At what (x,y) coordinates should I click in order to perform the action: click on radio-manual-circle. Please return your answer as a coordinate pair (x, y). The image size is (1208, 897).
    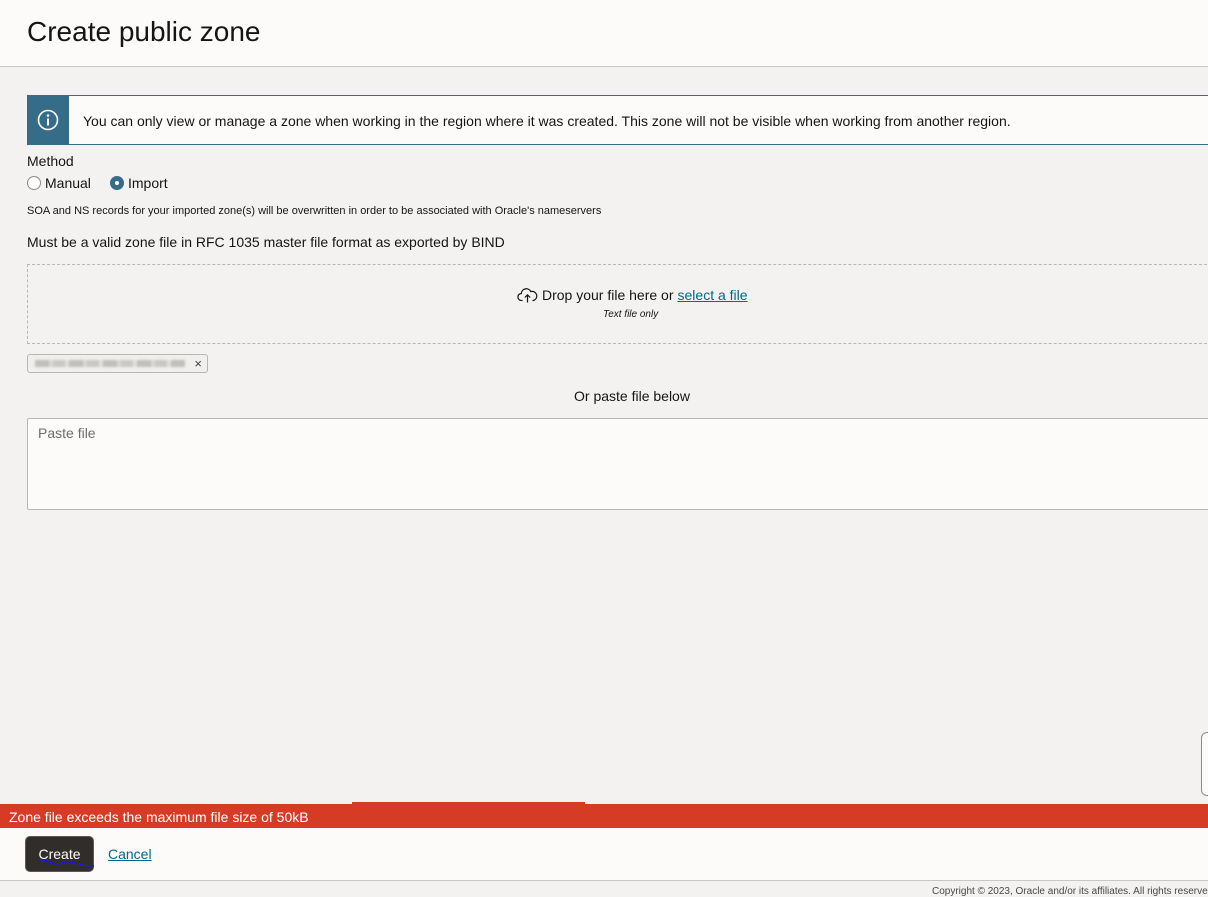
    Looking at the image, I should click on (34, 183).